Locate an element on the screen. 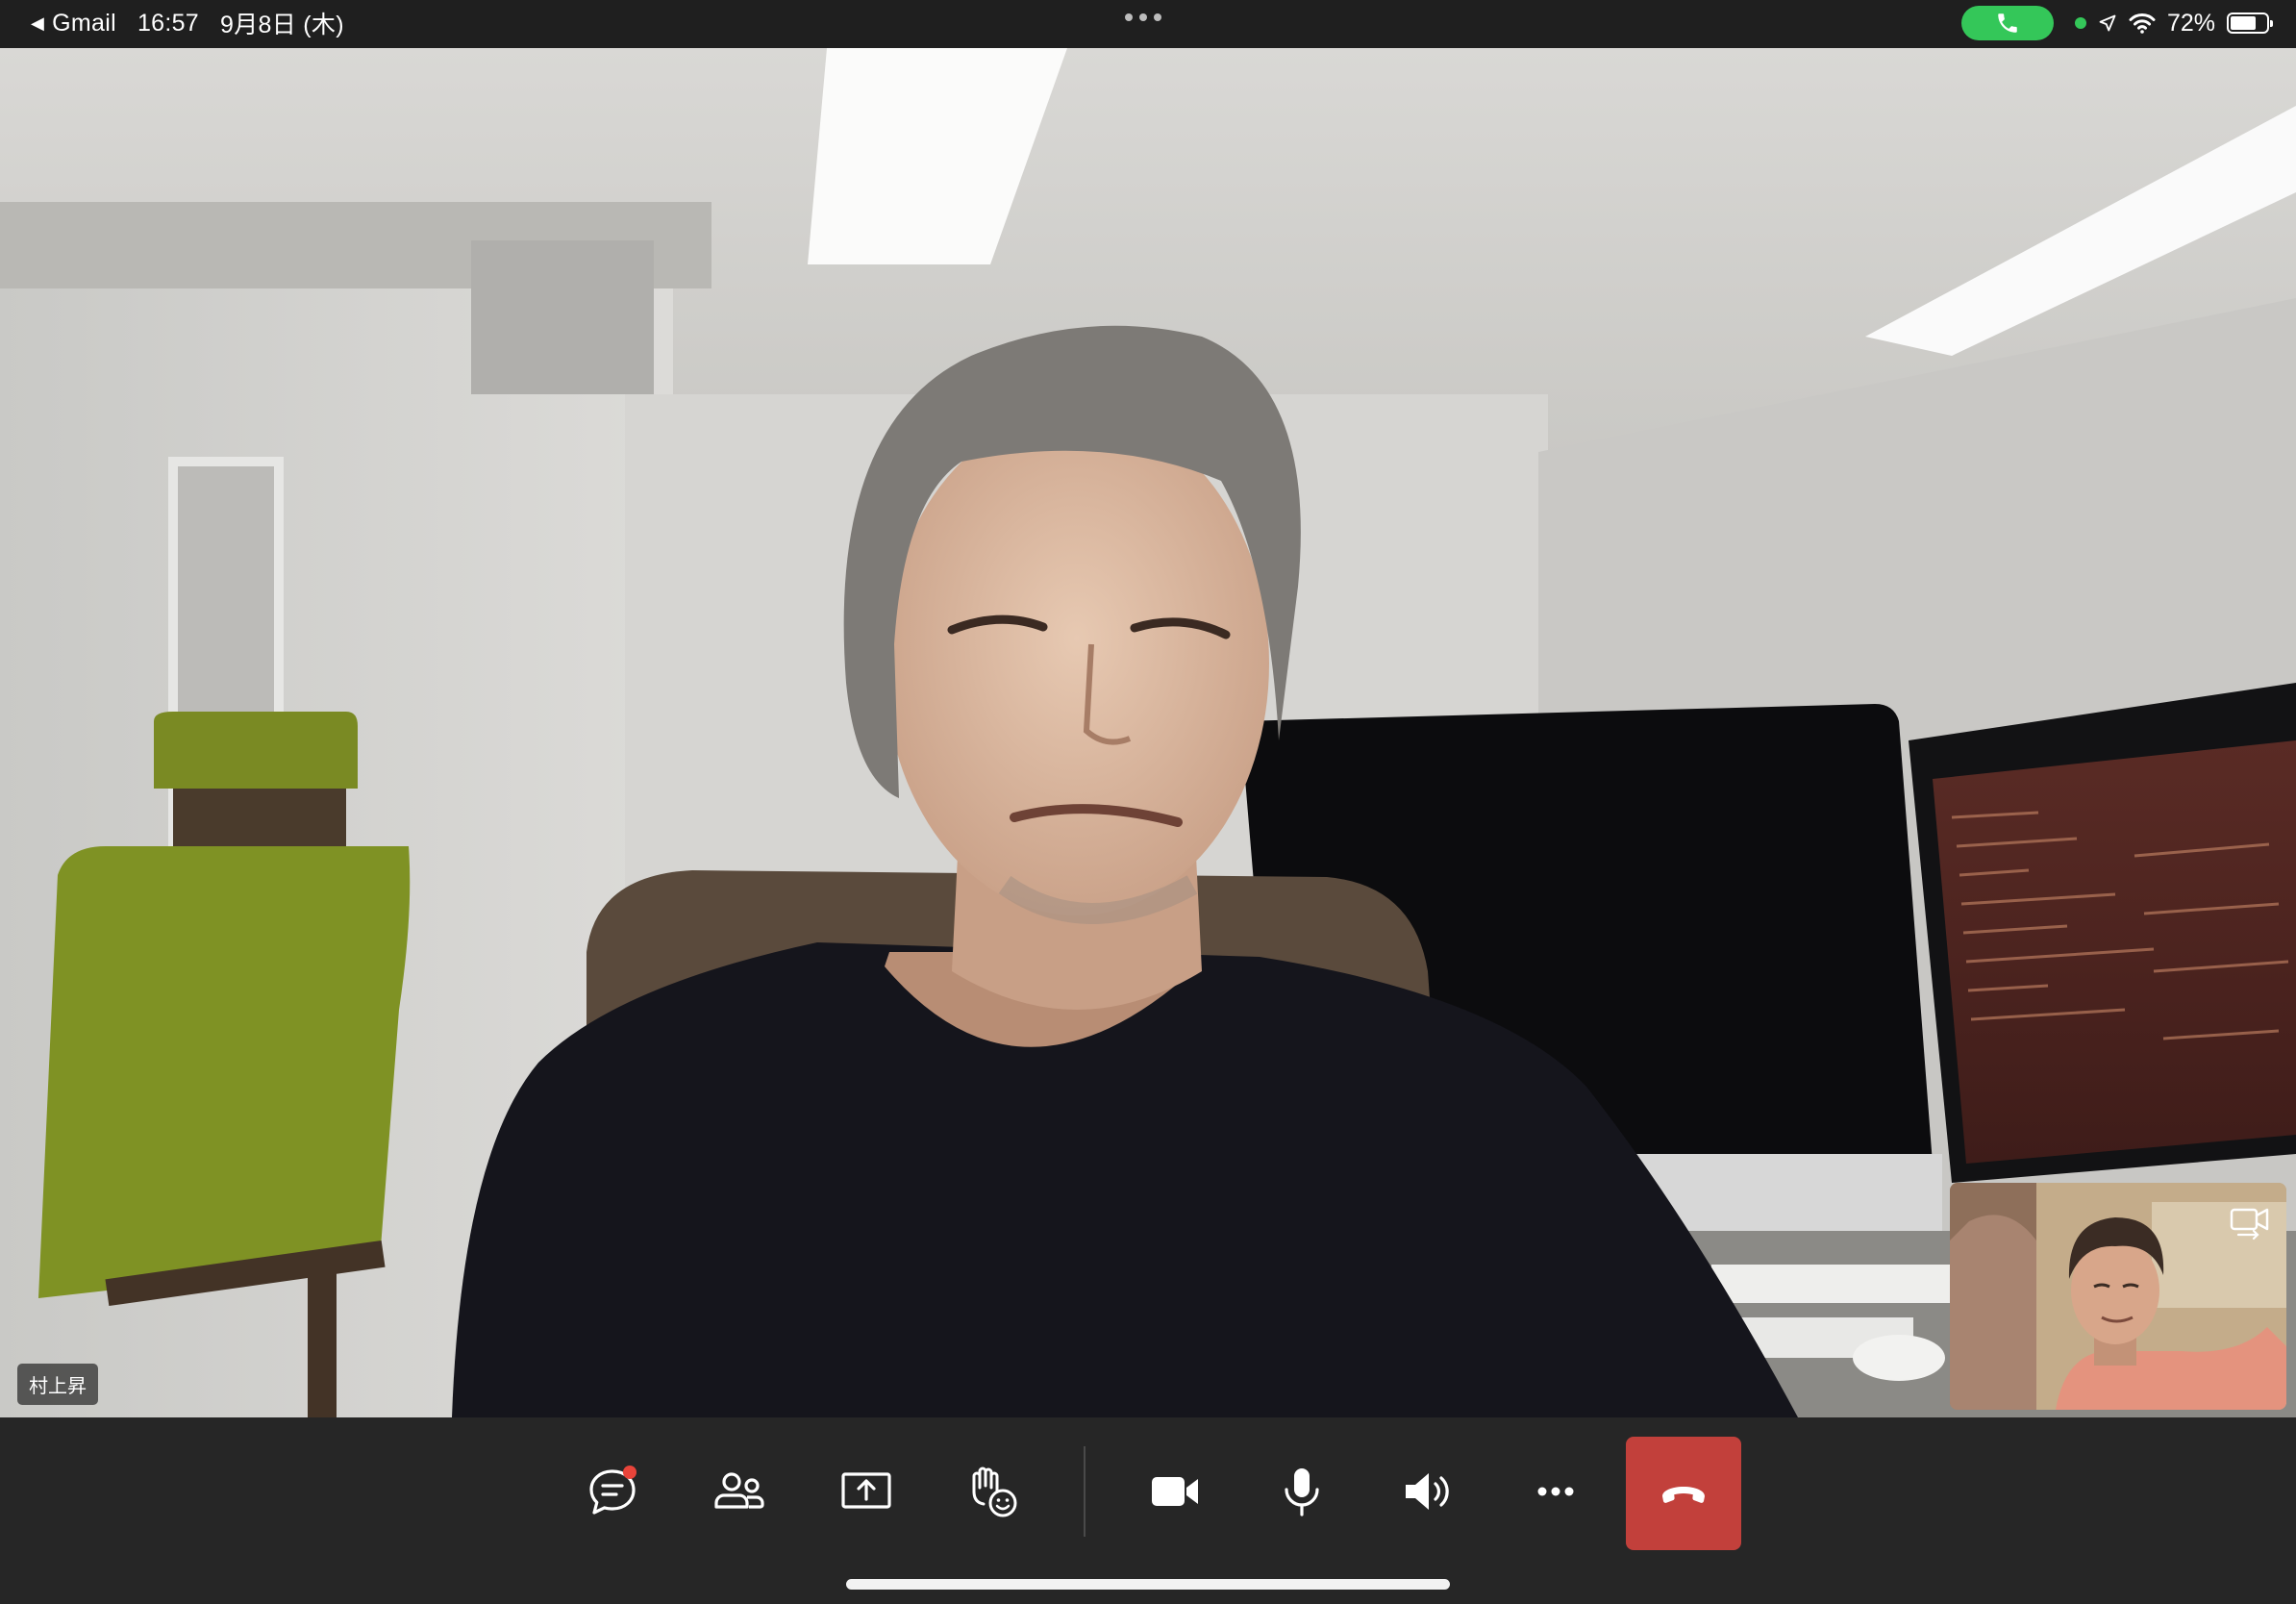  reactions-button is located at coordinates (993, 1491).